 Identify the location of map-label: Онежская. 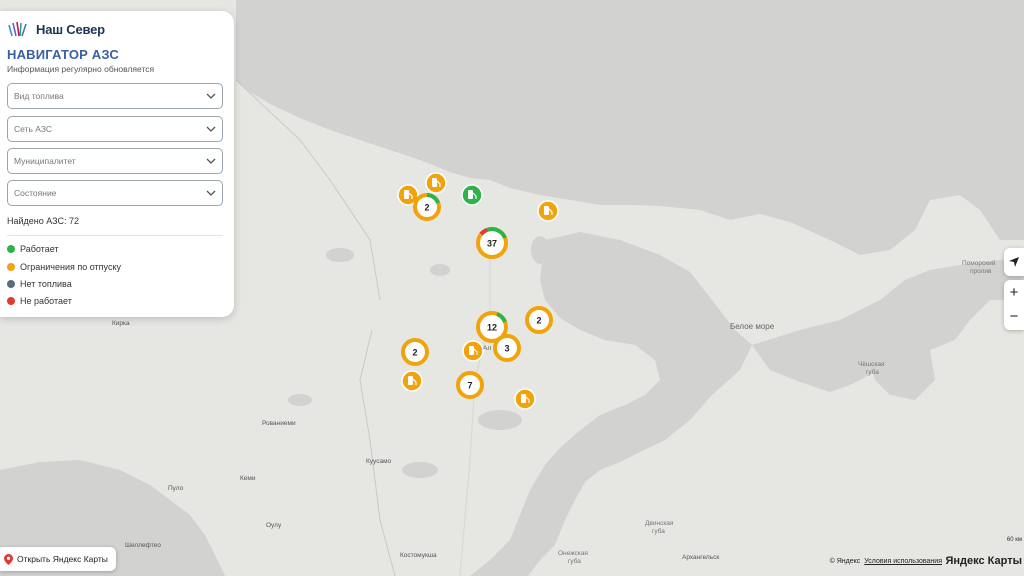
(573, 553).